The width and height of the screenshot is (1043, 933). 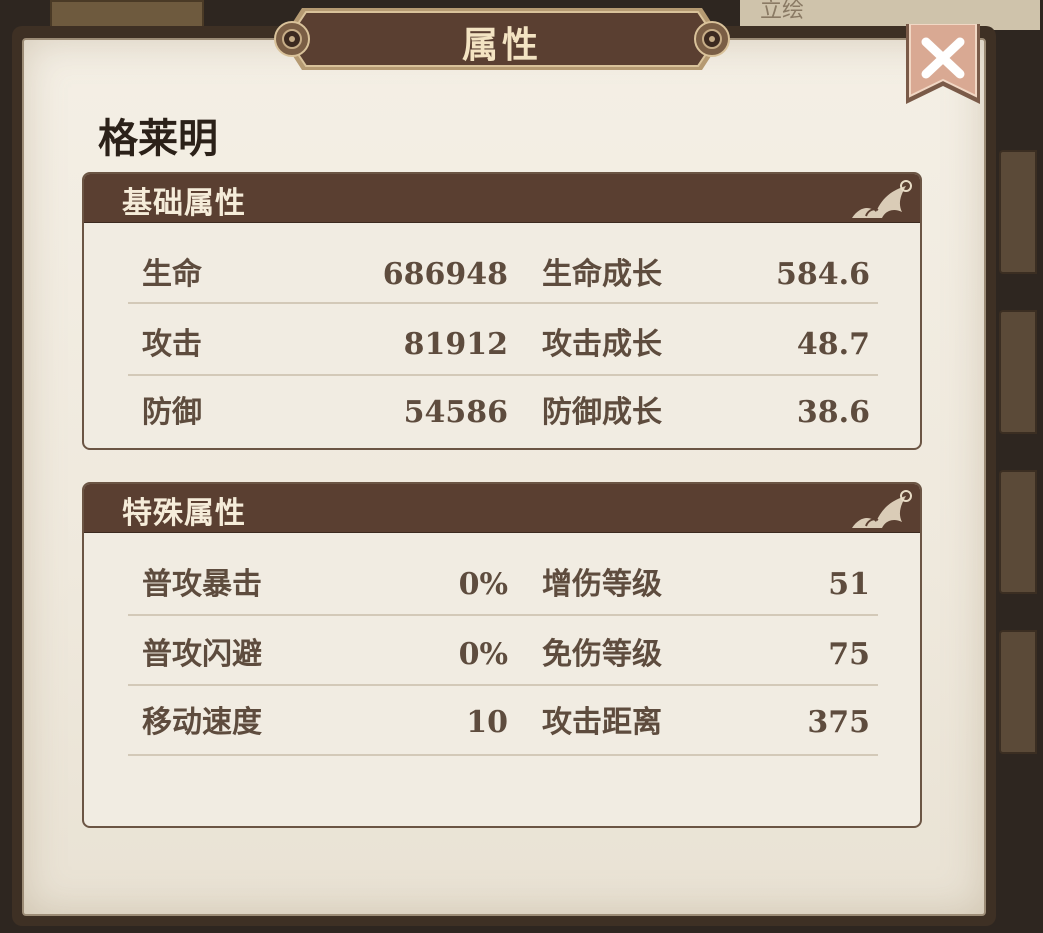 I want to click on table-row: 防御 54586 防御成长 38.6, so click(x=503, y=413).